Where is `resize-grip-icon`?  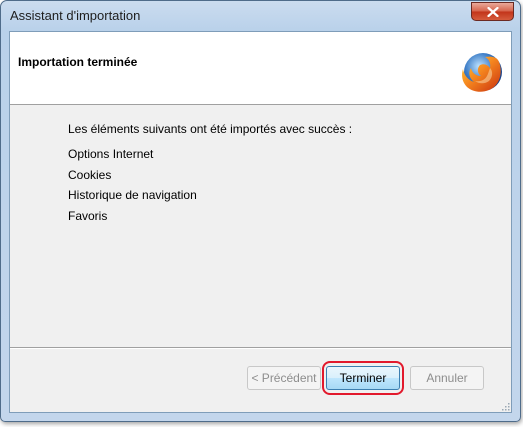 resize-grip-icon is located at coordinates (505, 406).